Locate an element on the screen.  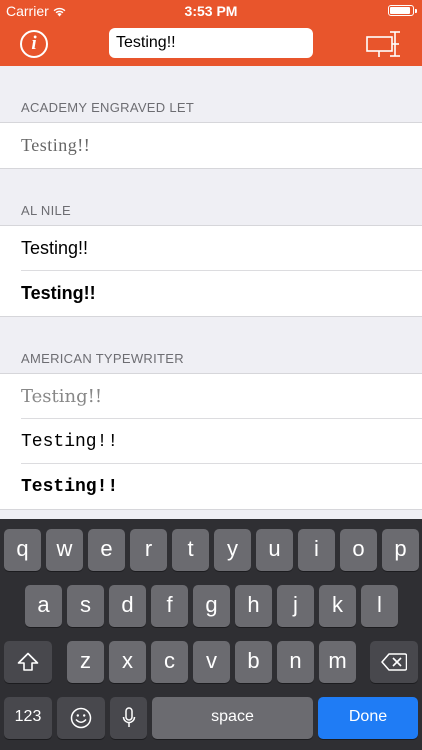
shift-icon is located at coordinates (28, 661).